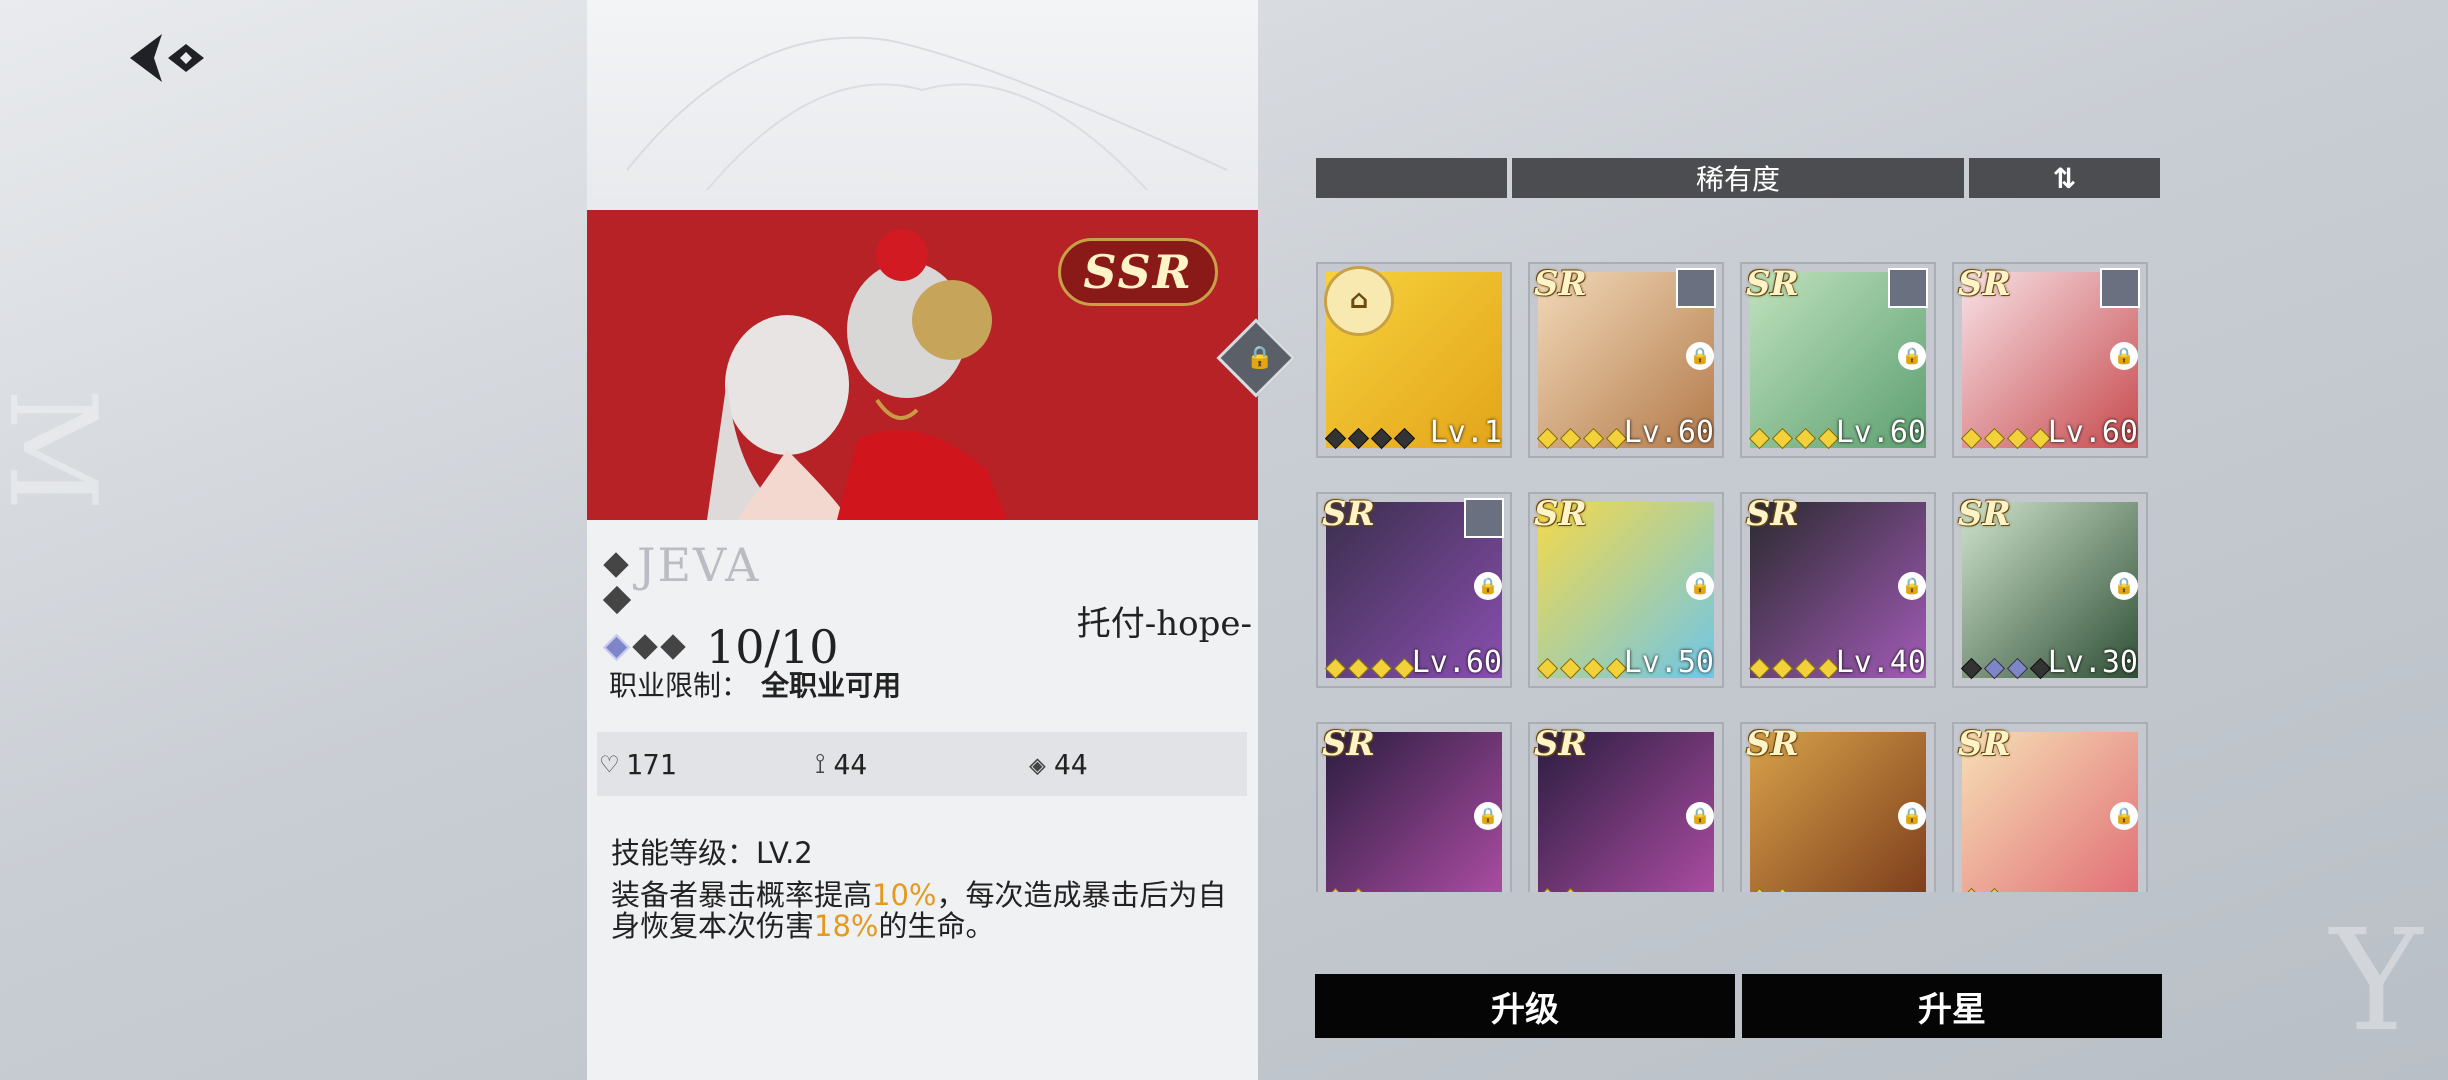 This screenshot has height=1080, width=2448. I want to click on stat-defense: ◈ 44, so click(1132, 764).